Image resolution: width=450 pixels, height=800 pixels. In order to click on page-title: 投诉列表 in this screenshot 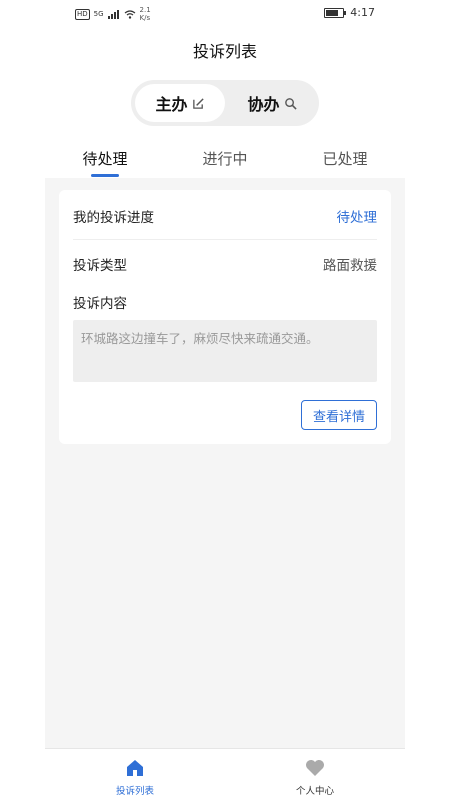, I will do `click(224, 51)`.